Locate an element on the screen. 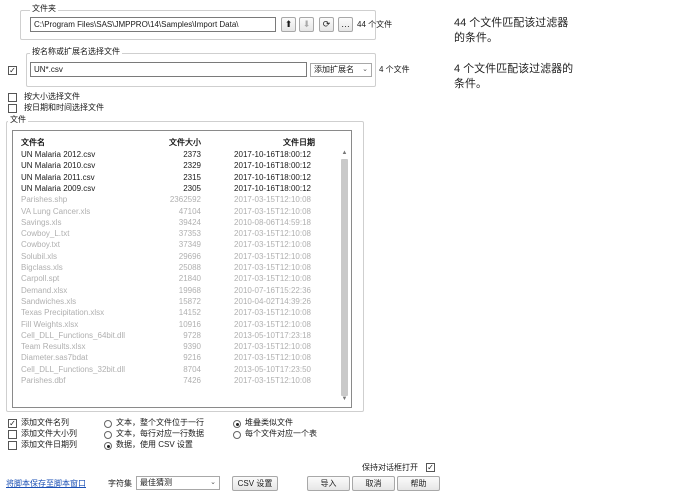 The image size is (700, 498). filter-group-title: 按名称或扩展名选择文件 is located at coordinates (76, 52).